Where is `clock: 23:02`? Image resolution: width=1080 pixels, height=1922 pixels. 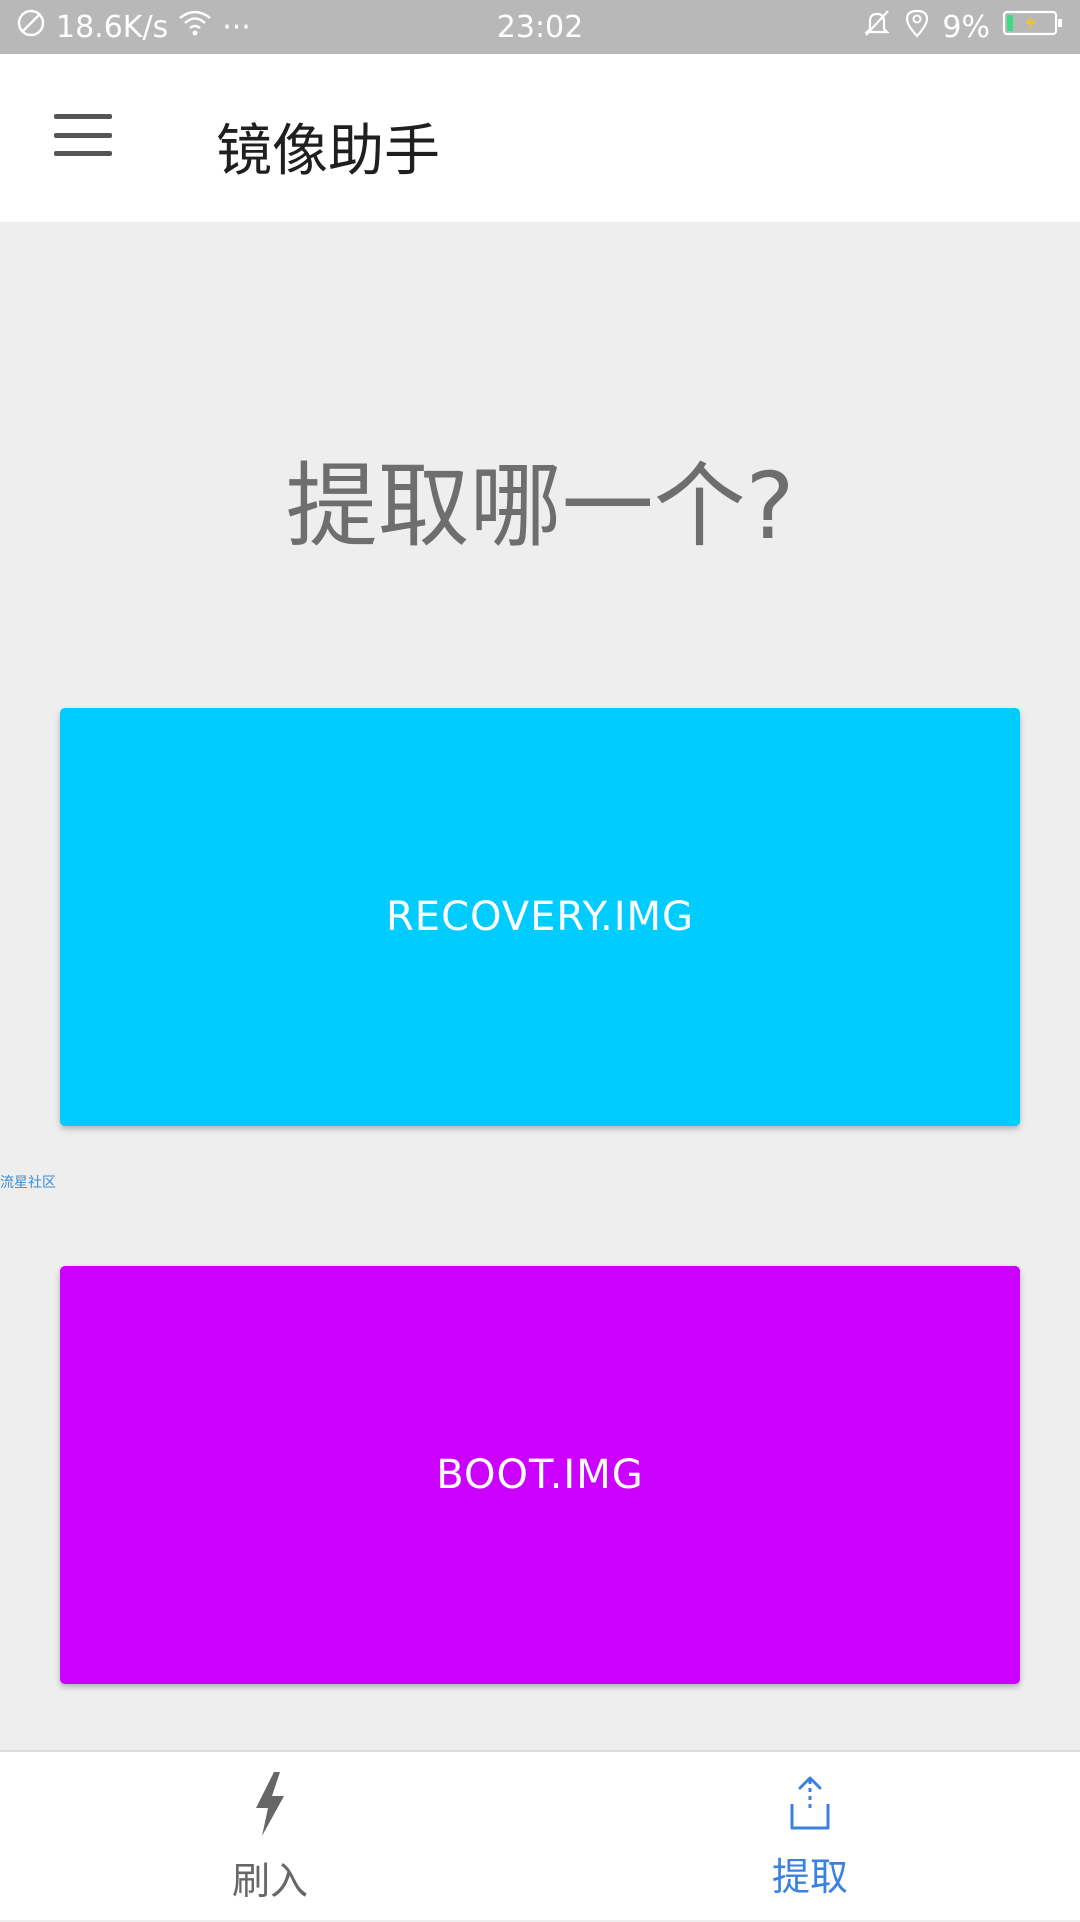 clock: 23:02 is located at coordinates (540, 27).